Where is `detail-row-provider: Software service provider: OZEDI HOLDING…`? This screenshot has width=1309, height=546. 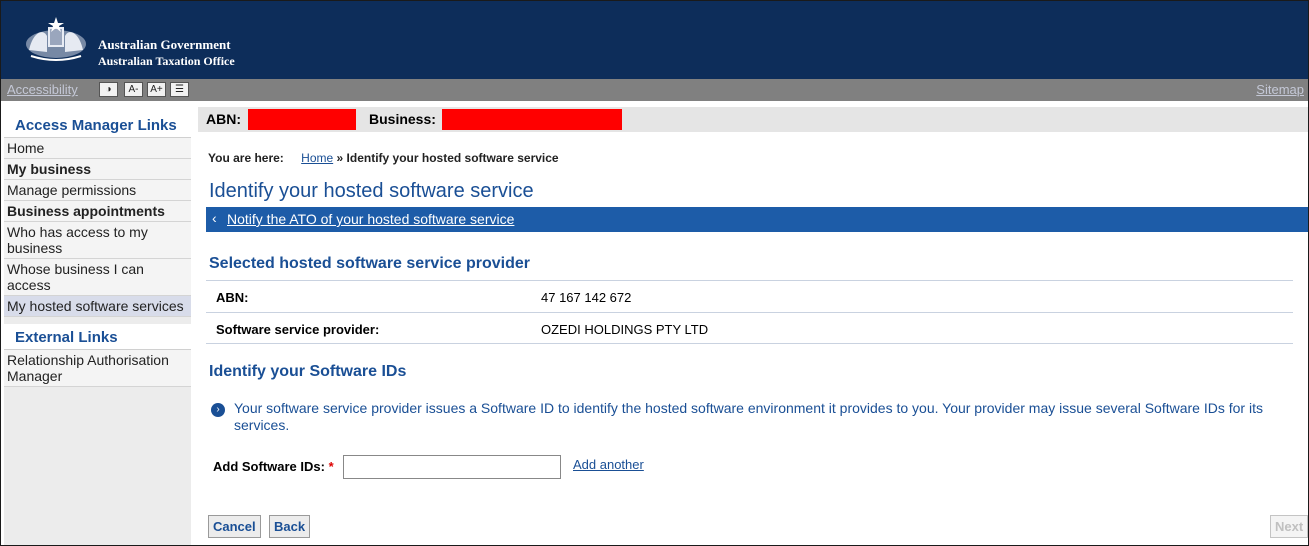
detail-row-provider: Software service provider: OZEDI HOLDING… is located at coordinates (749, 328).